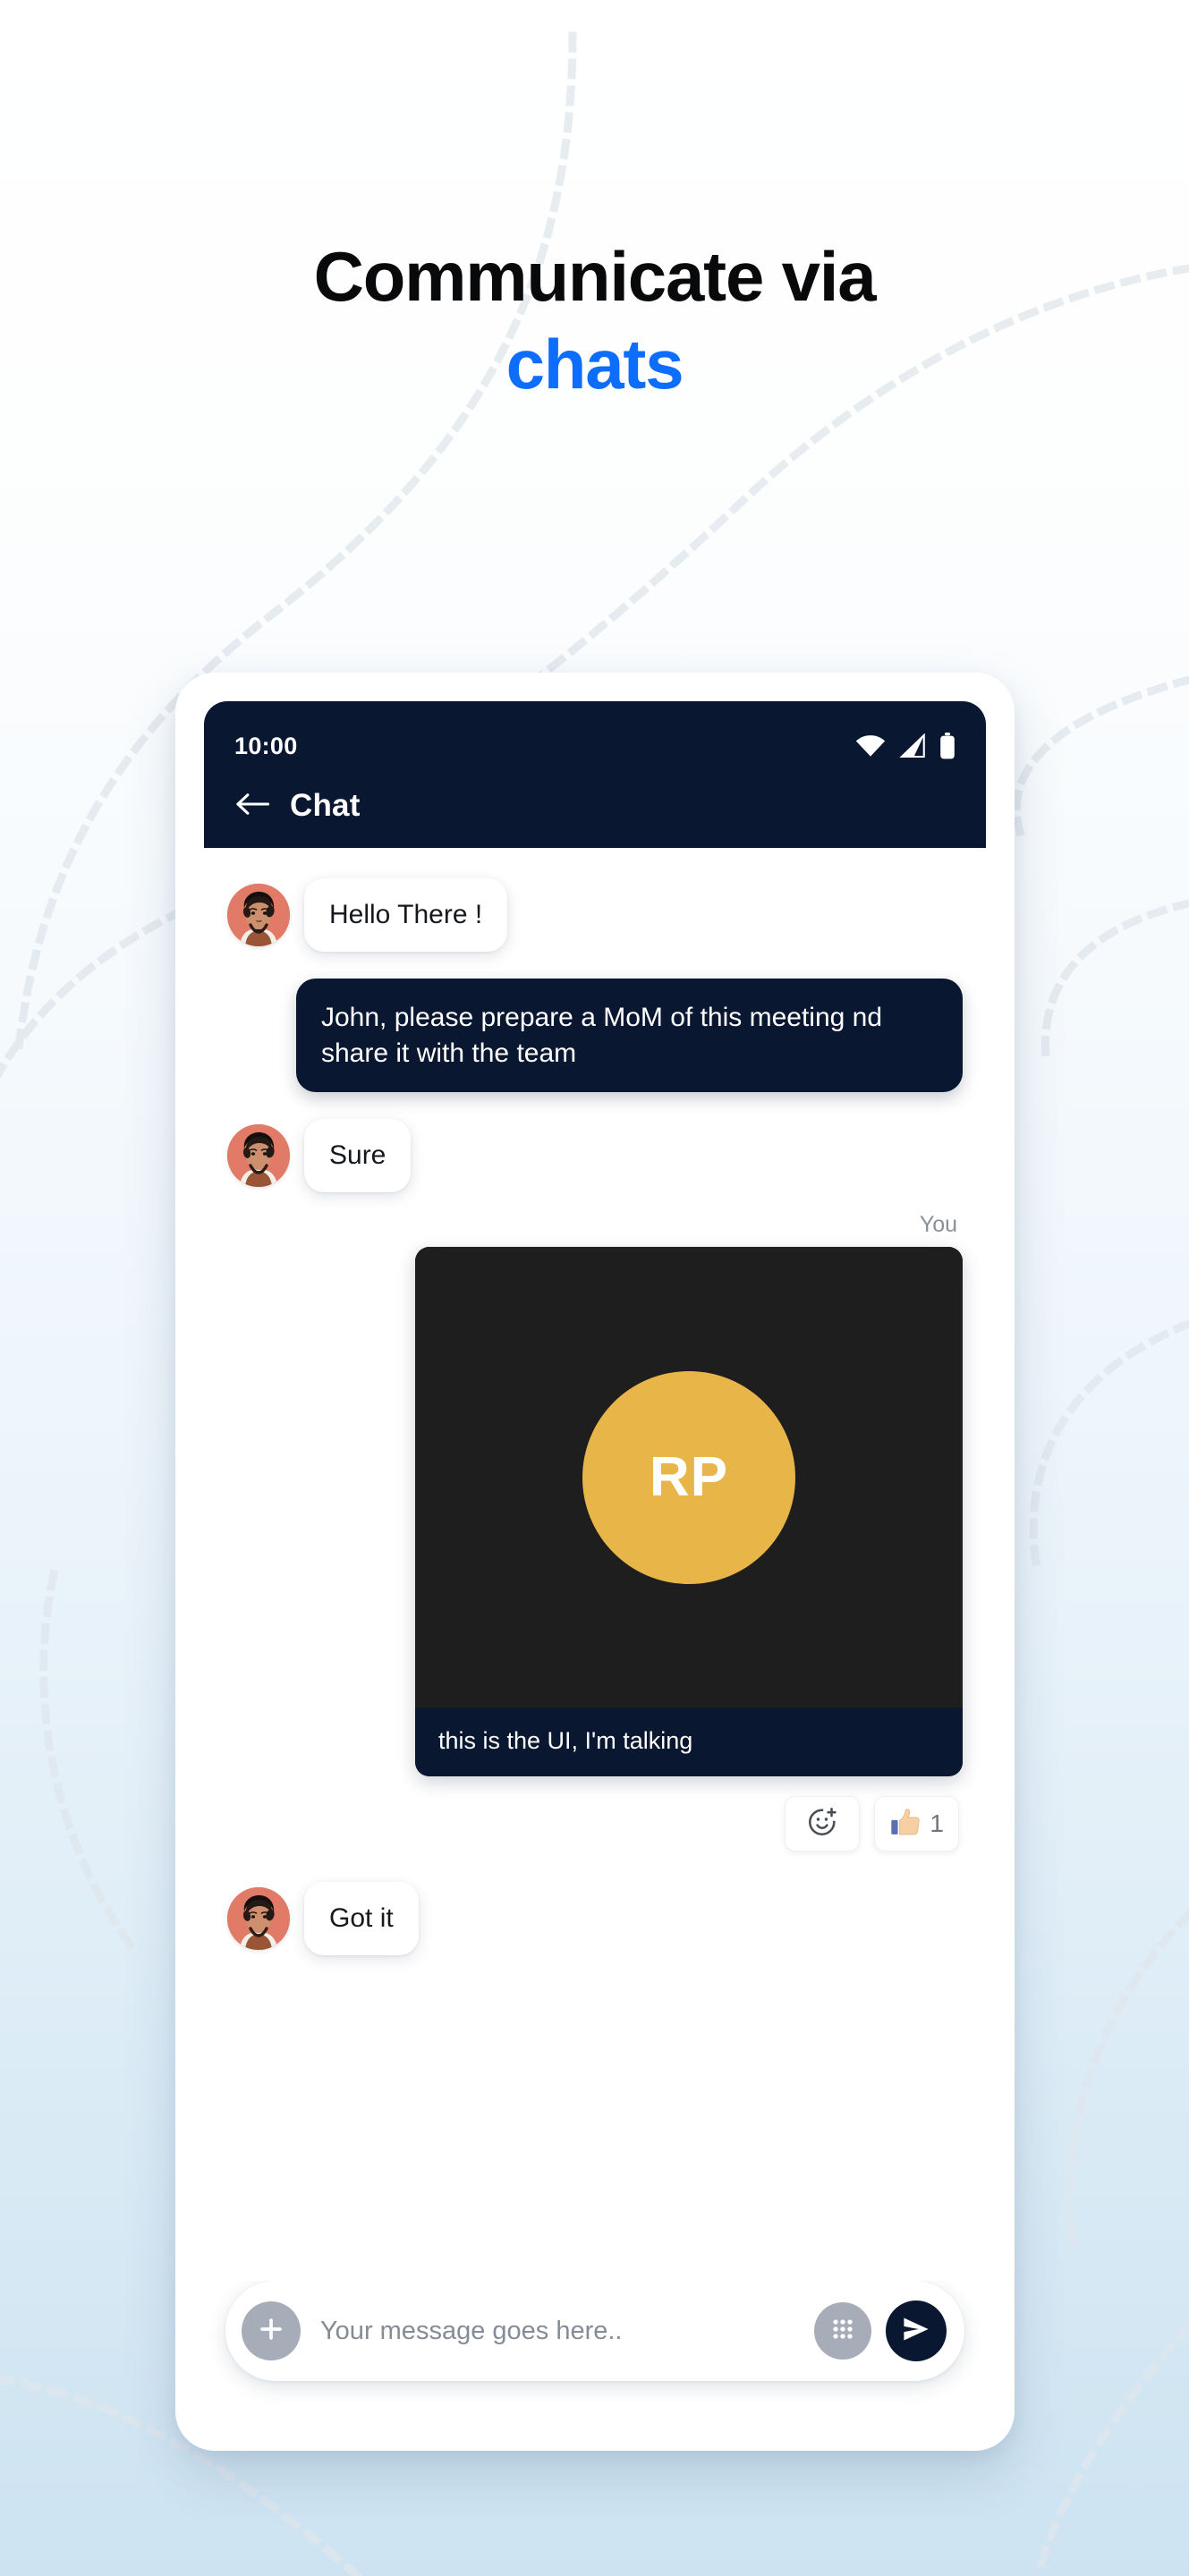 Image resolution: width=1189 pixels, height=2576 pixels. What do you see at coordinates (325, 805) in the screenshot?
I see `app-bar-title: Chat` at bounding box center [325, 805].